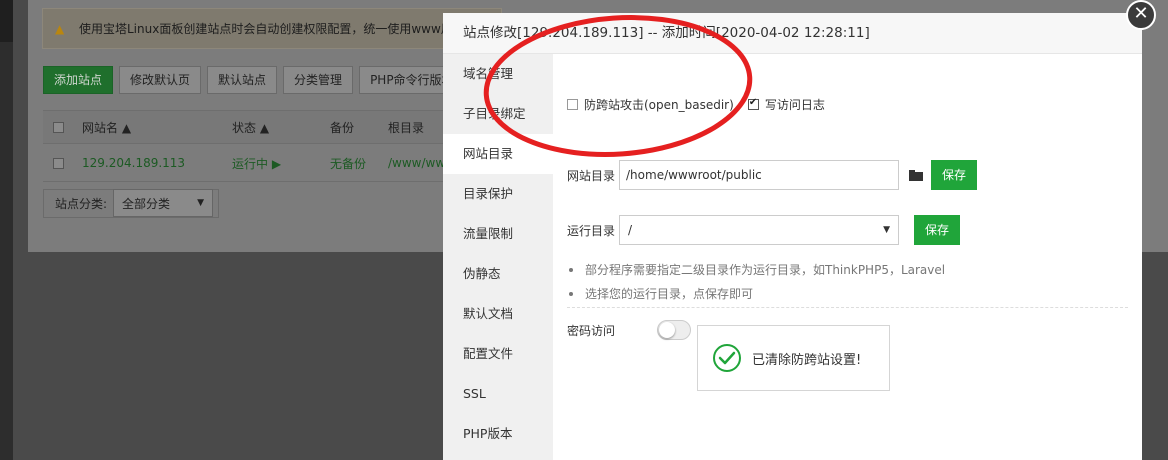 This screenshot has width=1168, height=460. I want to click on site-status: 运行中 ▶, so click(256, 163).